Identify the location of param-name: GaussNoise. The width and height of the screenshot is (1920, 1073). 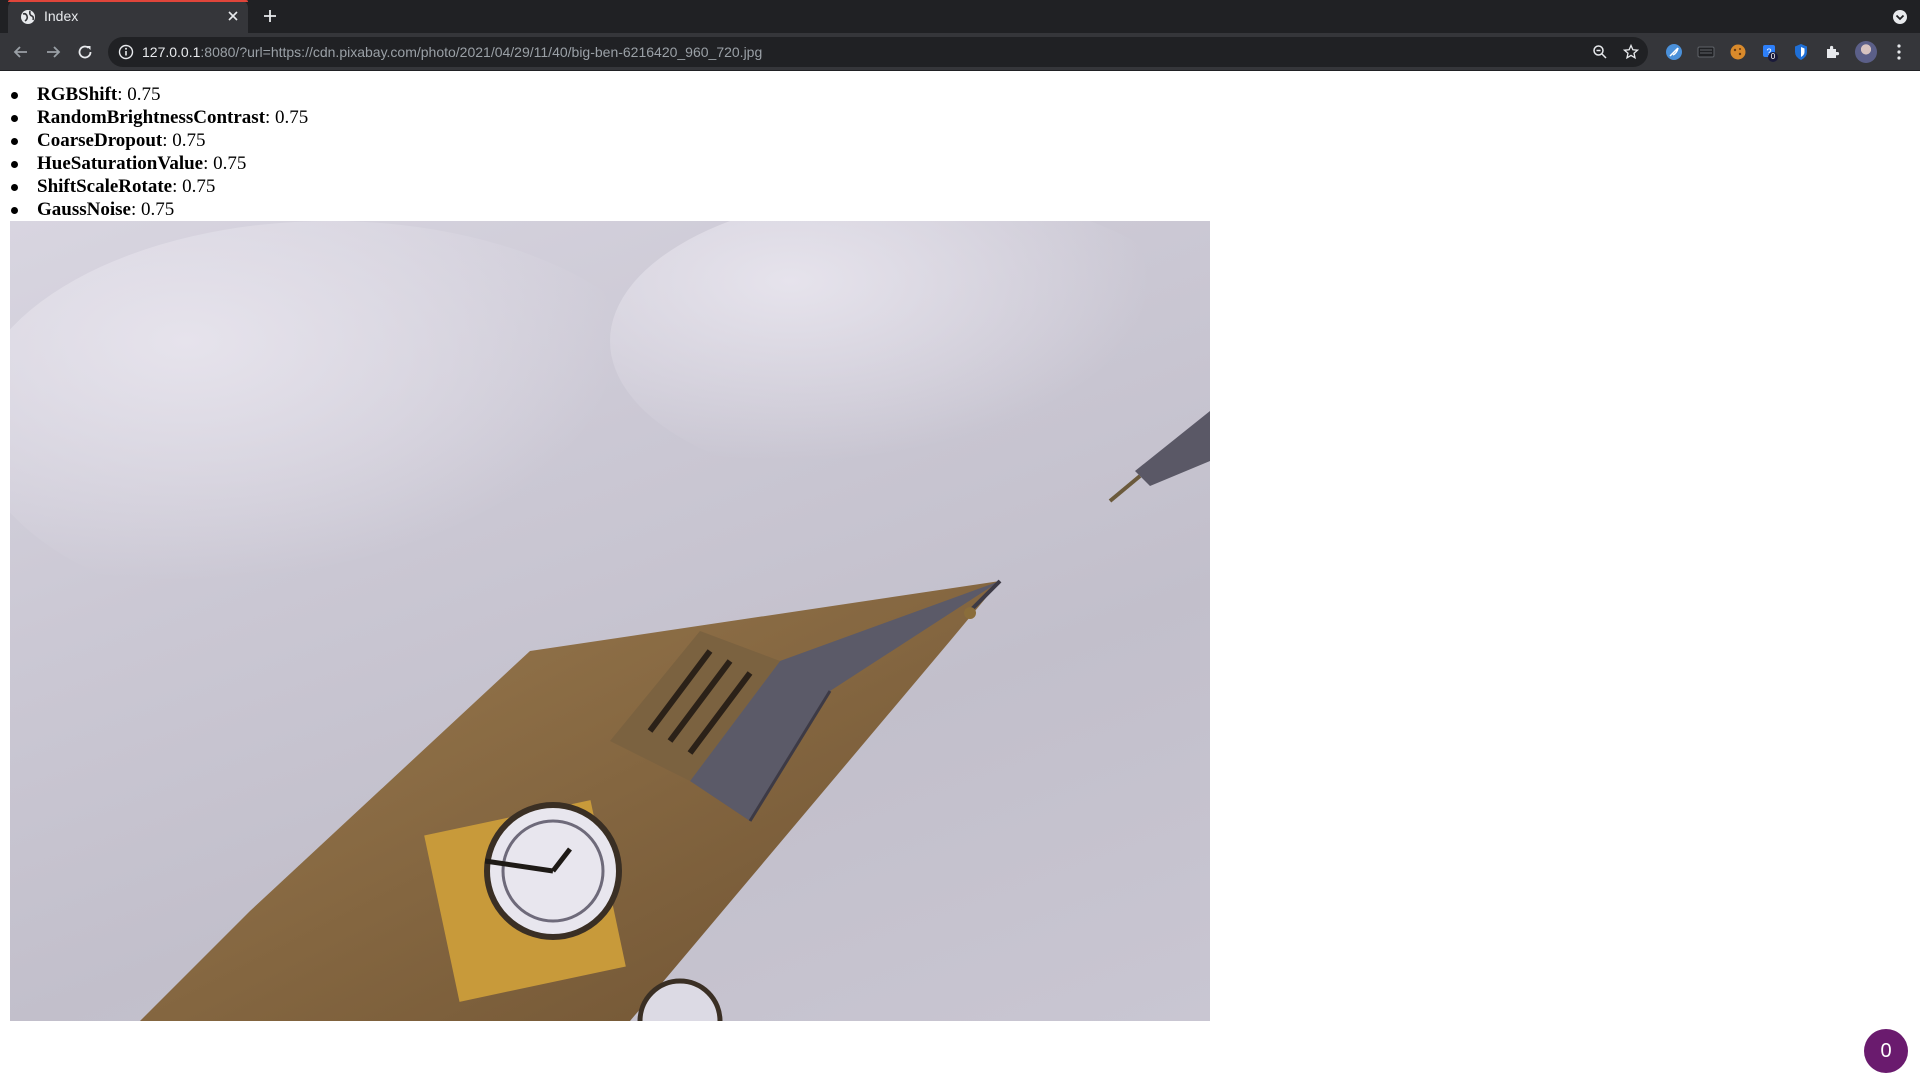
(84, 209).